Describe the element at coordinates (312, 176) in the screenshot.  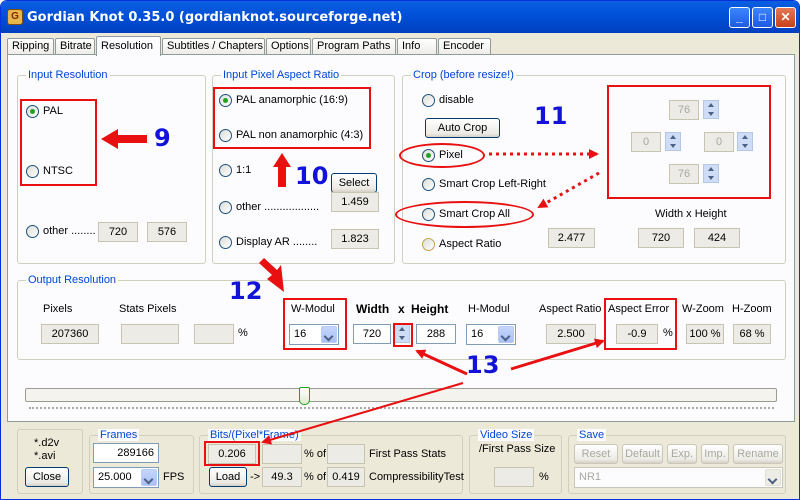
I see `annotation-10: 10` at that location.